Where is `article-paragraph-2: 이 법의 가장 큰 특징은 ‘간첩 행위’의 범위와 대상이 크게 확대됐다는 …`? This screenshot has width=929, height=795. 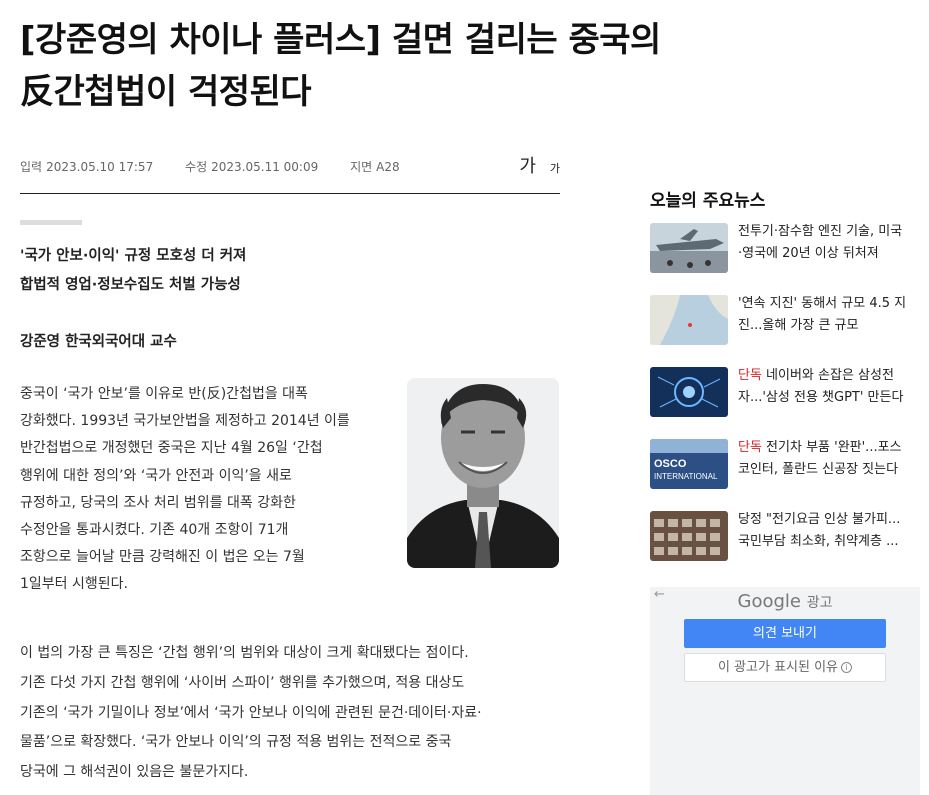
article-paragraph-2: 이 법의 가장 큰 특징은 ‘간첩 행위’의 범위와 대상이 크게 확대됐다는 … is located at coordinates (290, 713).